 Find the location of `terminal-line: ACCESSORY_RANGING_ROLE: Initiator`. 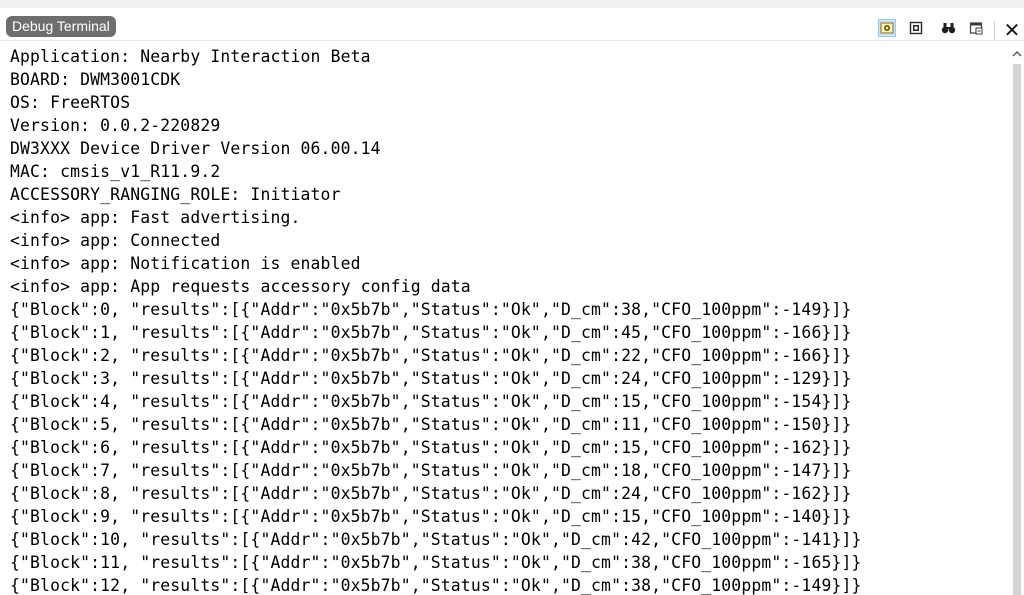

terminal-line: ACCESSORY_RANGING_ROLE: Initiator is located at coordinates (175, 194).